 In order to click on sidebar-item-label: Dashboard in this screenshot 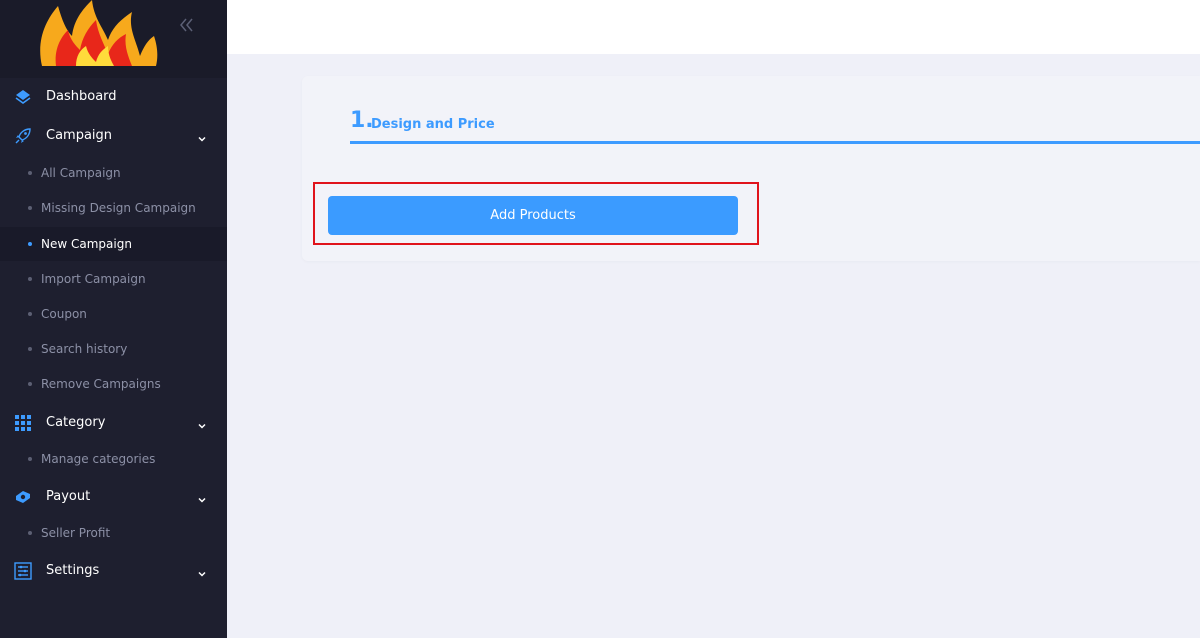, I will do `click(81, 96)`.